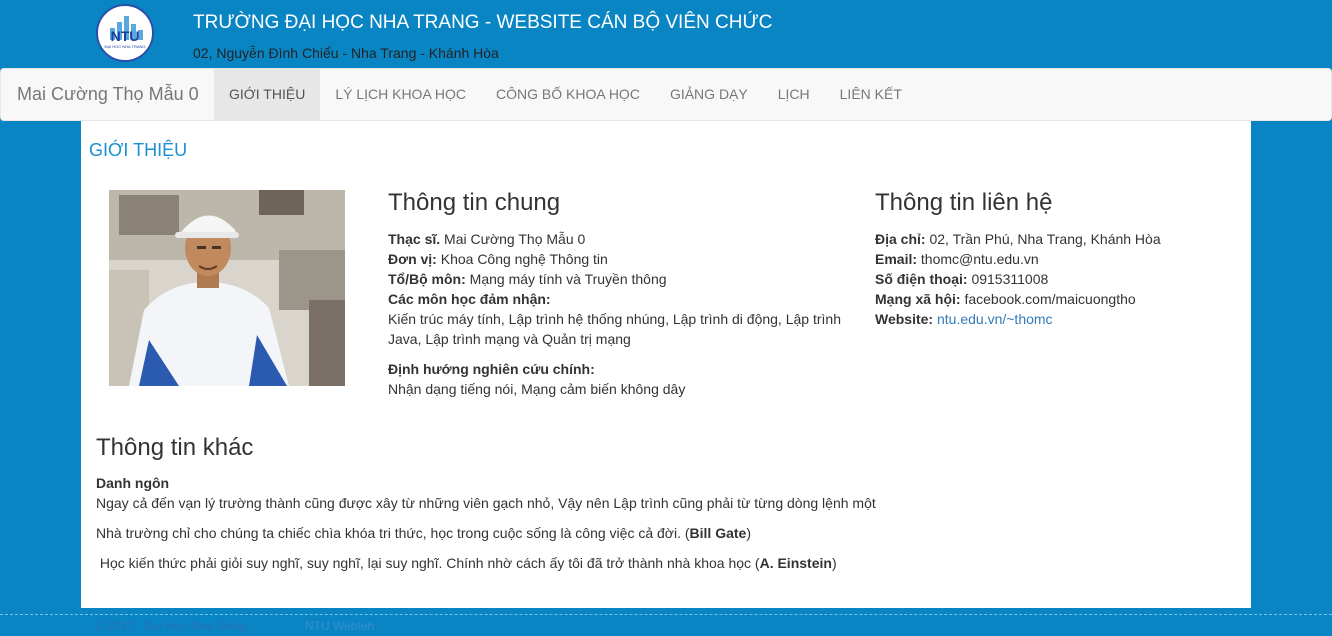  Describe the element at coordinates (900, 239) in the screenshot. I see `address-label: Địa chỉ:` at that location.